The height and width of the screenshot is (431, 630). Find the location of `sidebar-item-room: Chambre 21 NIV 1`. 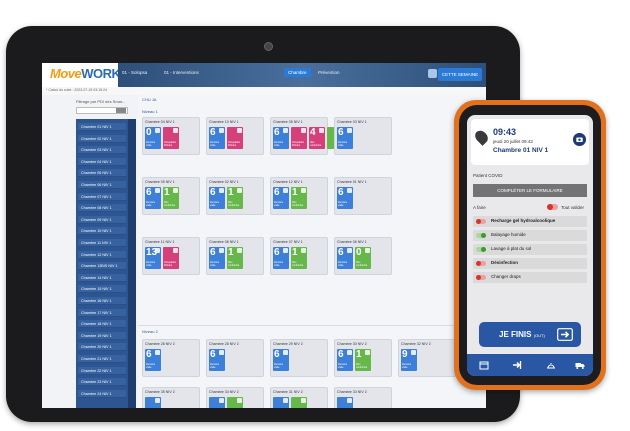

sidebar-item-room: Chambre 21 NIV 1 is located at coordinates (102, 359).